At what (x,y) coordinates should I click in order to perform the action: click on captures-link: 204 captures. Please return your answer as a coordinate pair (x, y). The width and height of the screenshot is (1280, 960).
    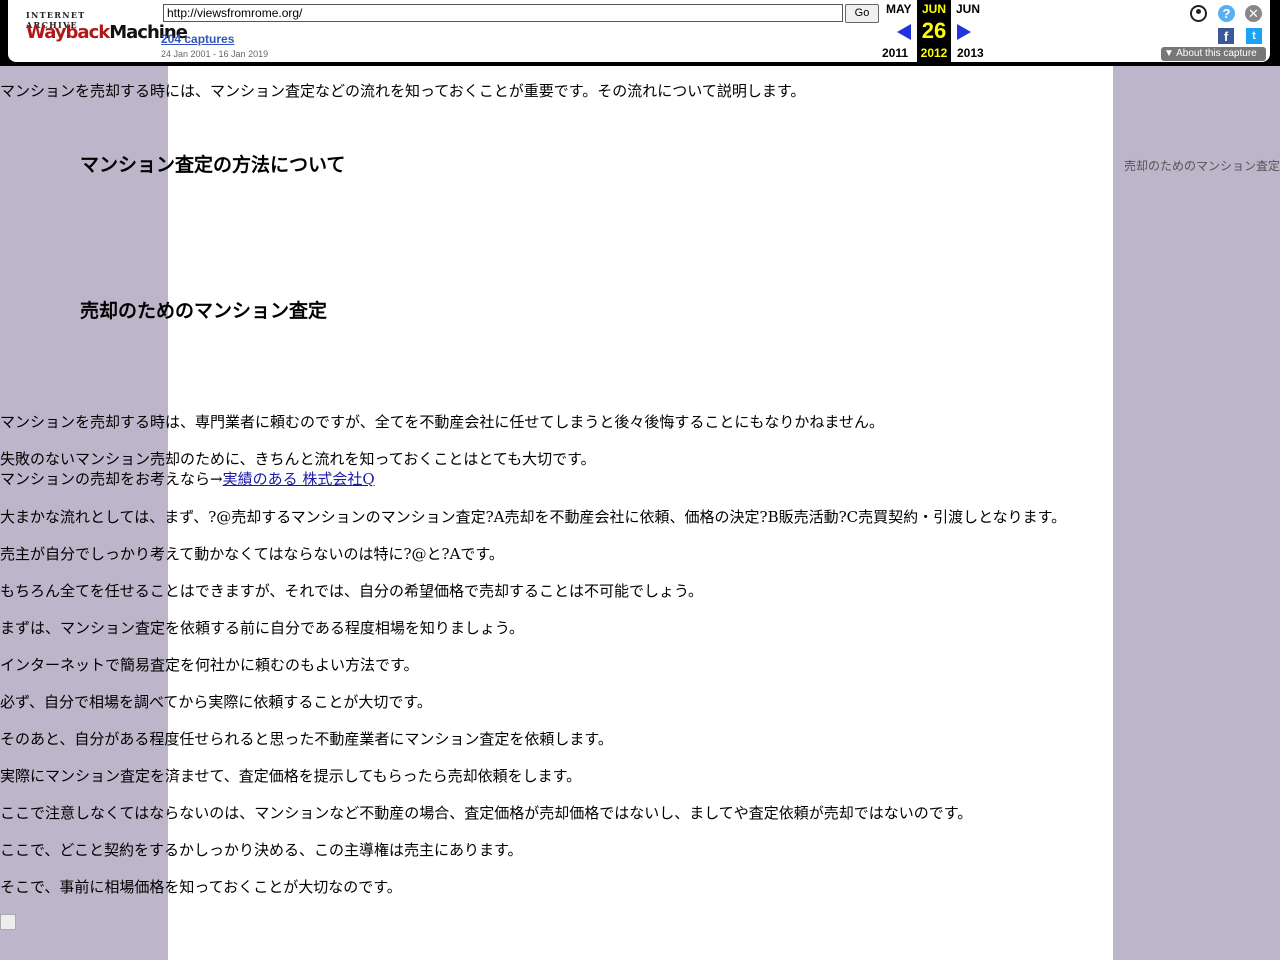
    Looking at the image, I should click on (197, 39).